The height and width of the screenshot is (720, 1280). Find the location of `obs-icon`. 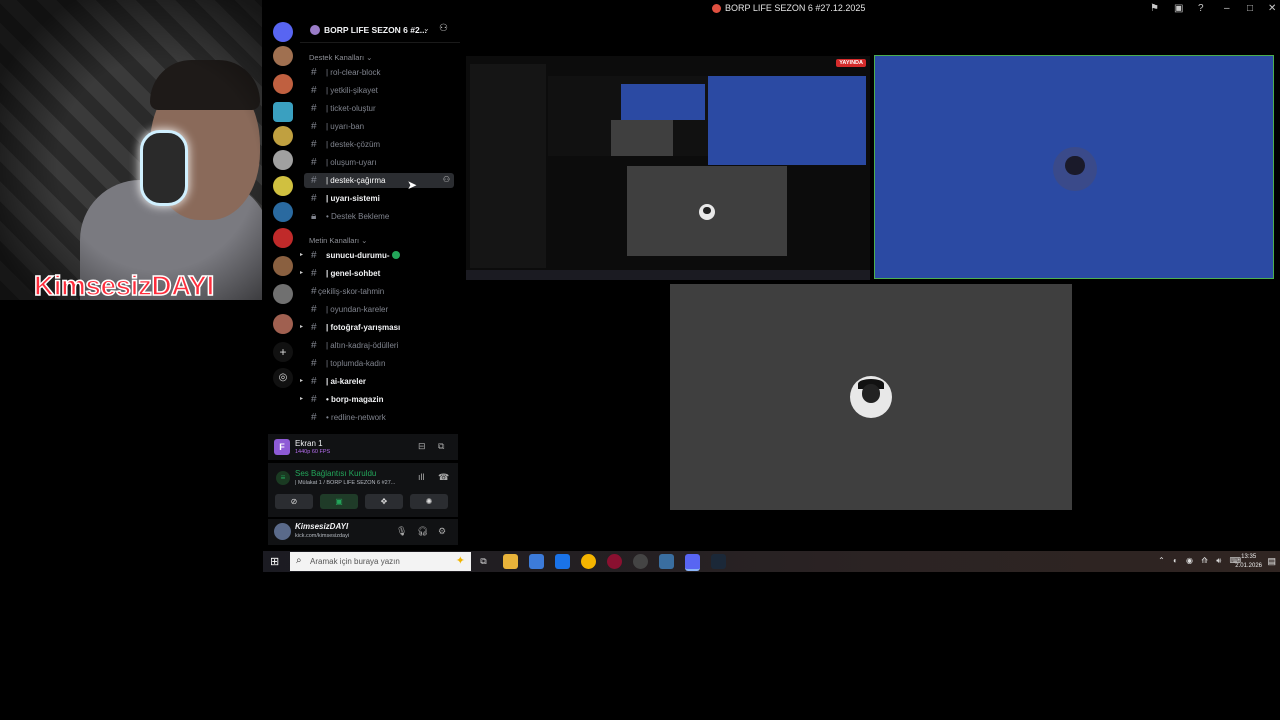

obs-icon is located at coordinates (640, 561).